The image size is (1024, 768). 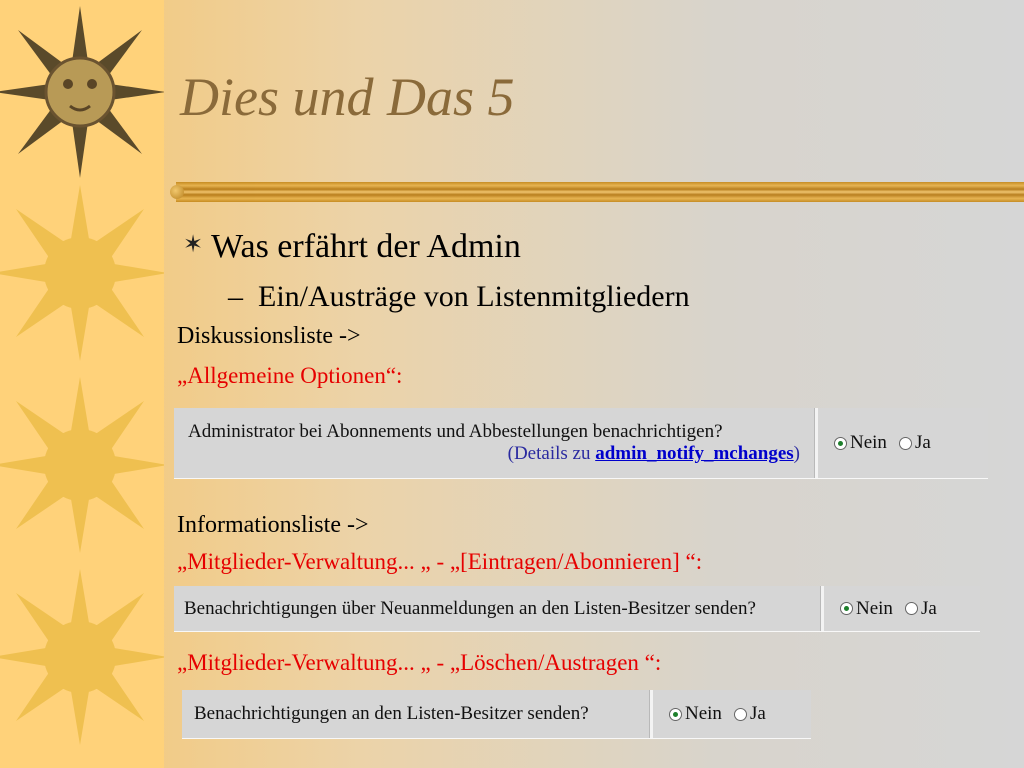 What do you see at coordinates (551, 453) in the screenshot?
I see `details-prefix: (Details zu` at bounding box center [551, 453].